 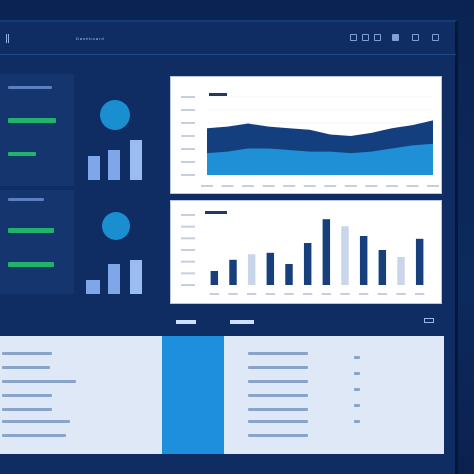 What do you see at coordinates (228, 54) in the screenshot?
I see `header-divider` at bounding box center [228, 54].